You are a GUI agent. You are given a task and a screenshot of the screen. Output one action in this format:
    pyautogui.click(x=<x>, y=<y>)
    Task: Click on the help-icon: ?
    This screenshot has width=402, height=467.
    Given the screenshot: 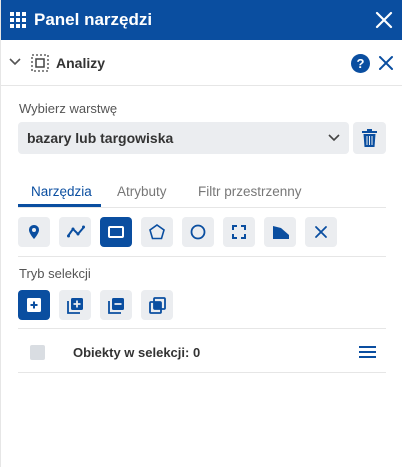 What is the action you would take?
    pyautogui.click(x=360, y=63)
    